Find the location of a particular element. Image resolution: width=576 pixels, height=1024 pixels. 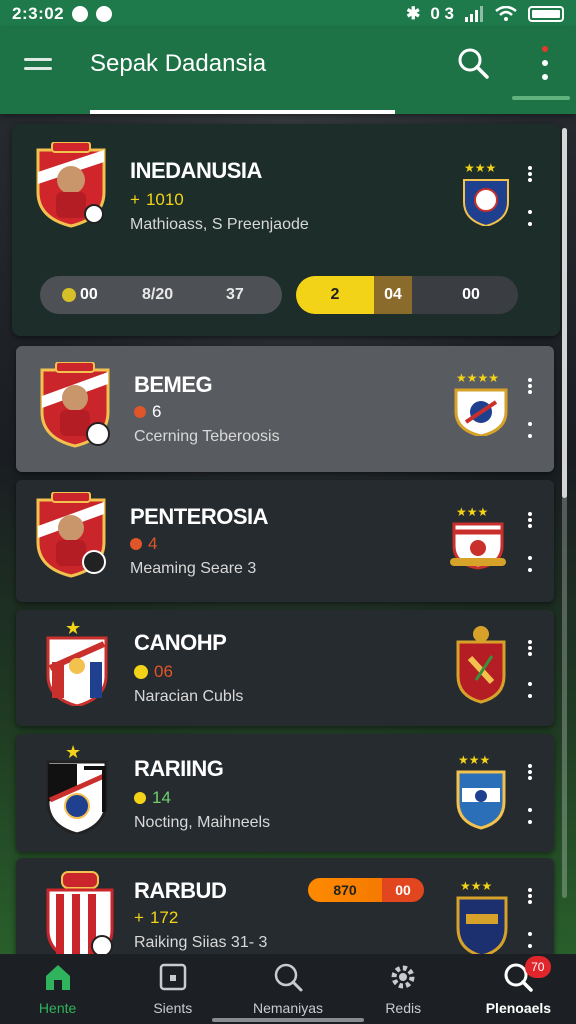

team-subtitle: Nocting, Maihneels is located at coordinates (202, 822).